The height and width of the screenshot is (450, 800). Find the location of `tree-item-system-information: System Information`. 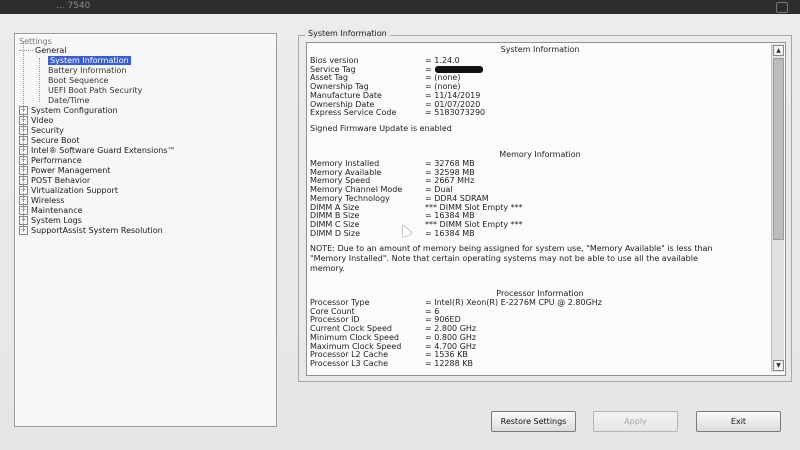

tree-item-system-information: System Information is located at coordinates (89, 61).